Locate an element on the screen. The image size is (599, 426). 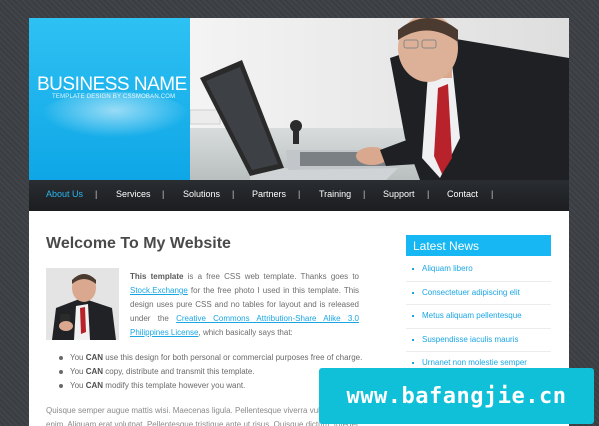
latest-news-heading: Latest News is located at coordinates (478, 245).